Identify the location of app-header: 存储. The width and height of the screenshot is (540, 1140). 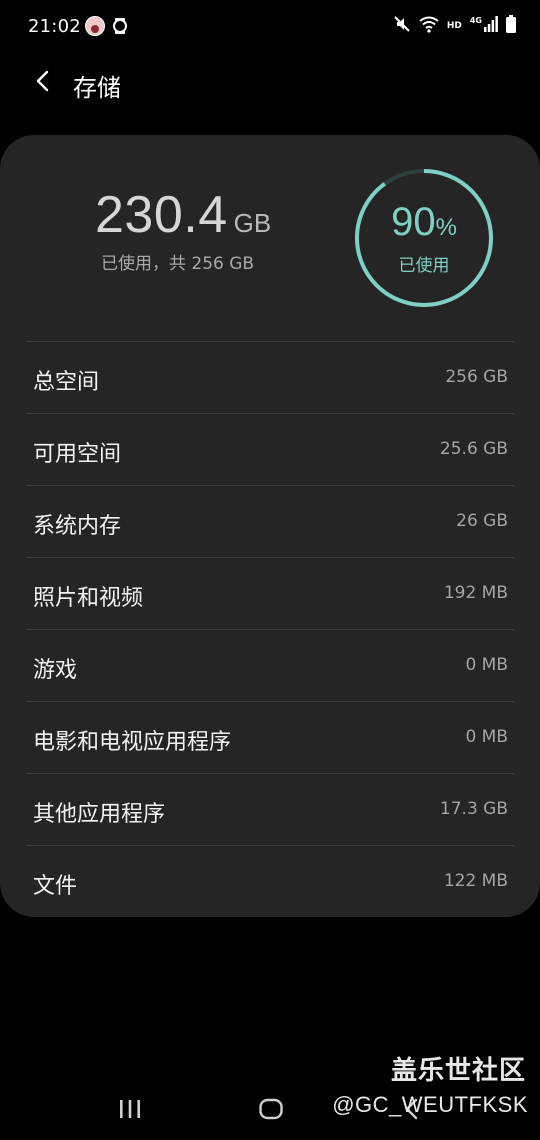
(270, 84).